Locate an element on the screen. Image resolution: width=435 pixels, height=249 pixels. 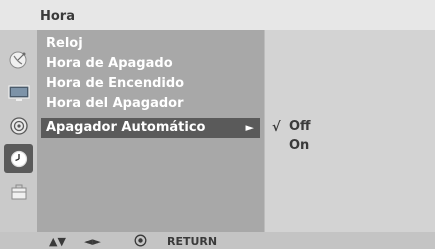
category-time is located at coordinates (18, 158).